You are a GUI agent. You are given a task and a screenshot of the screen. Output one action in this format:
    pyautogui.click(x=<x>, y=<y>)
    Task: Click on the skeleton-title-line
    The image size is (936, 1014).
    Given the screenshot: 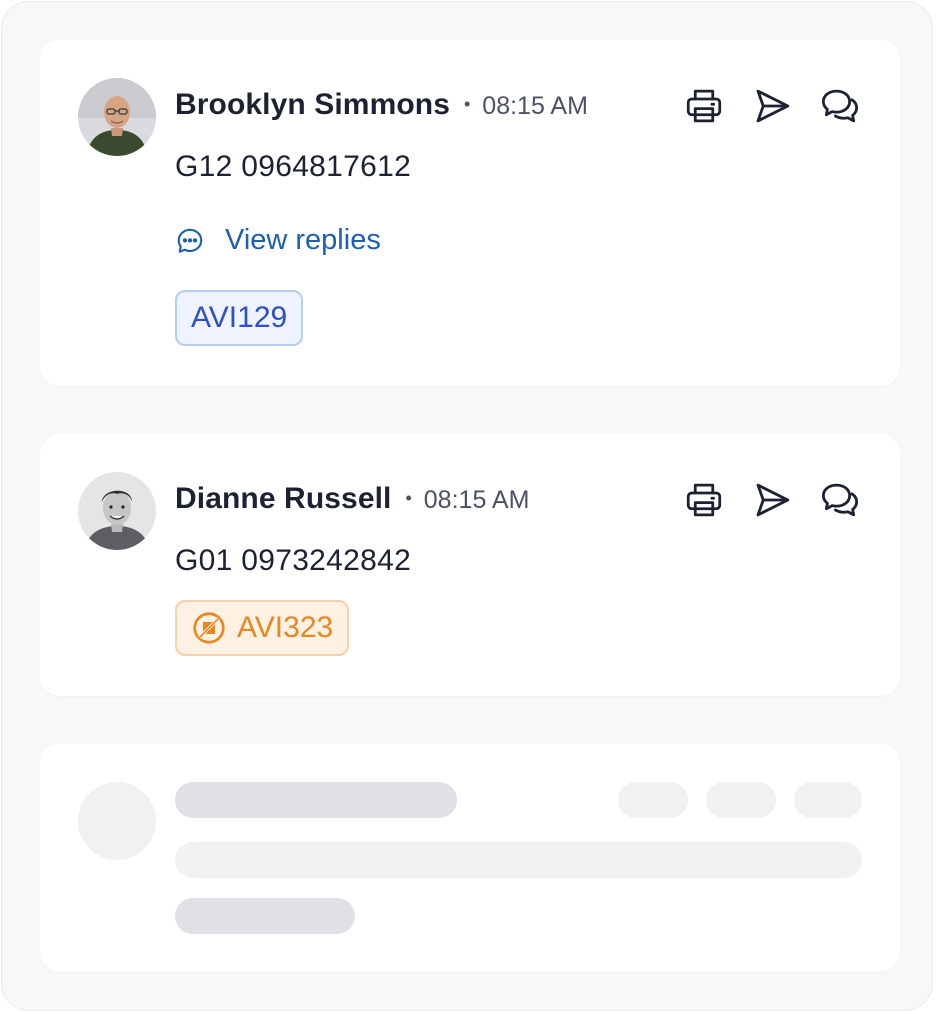 What is the action you would take?
    pyautogui.click(x=316, y=800)
    